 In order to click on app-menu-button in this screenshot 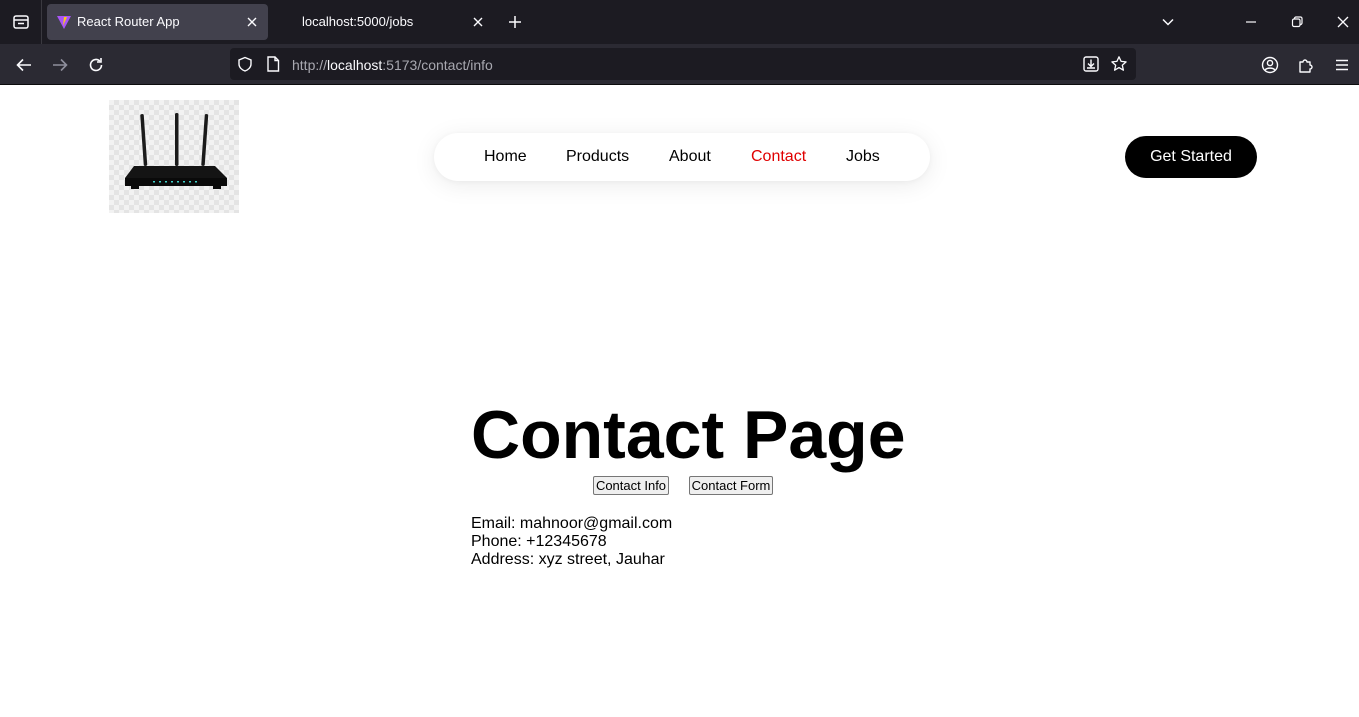, I will do `click(1342, 65)`.